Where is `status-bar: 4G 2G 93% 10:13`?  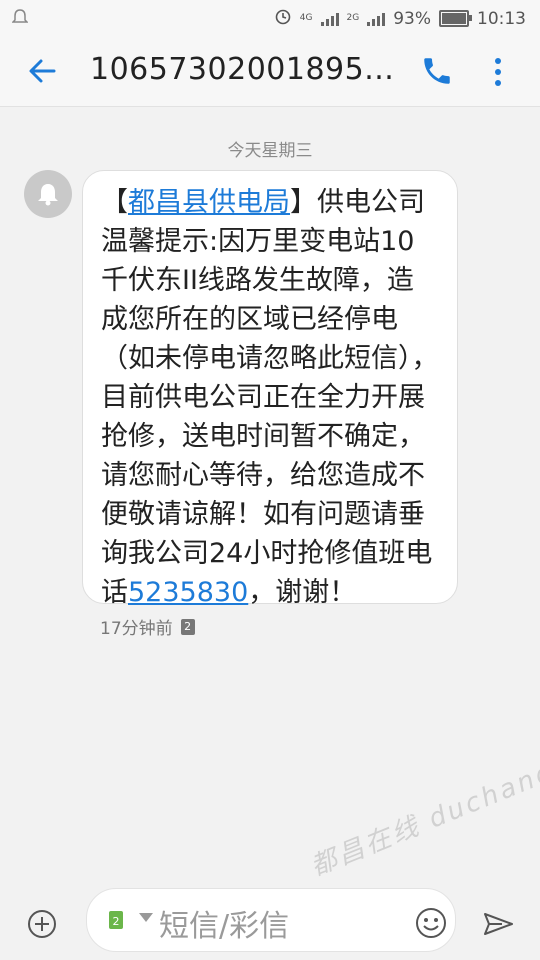 status-bar: 4G 2G 93% 10:13 is located at coordinates (270, 18).